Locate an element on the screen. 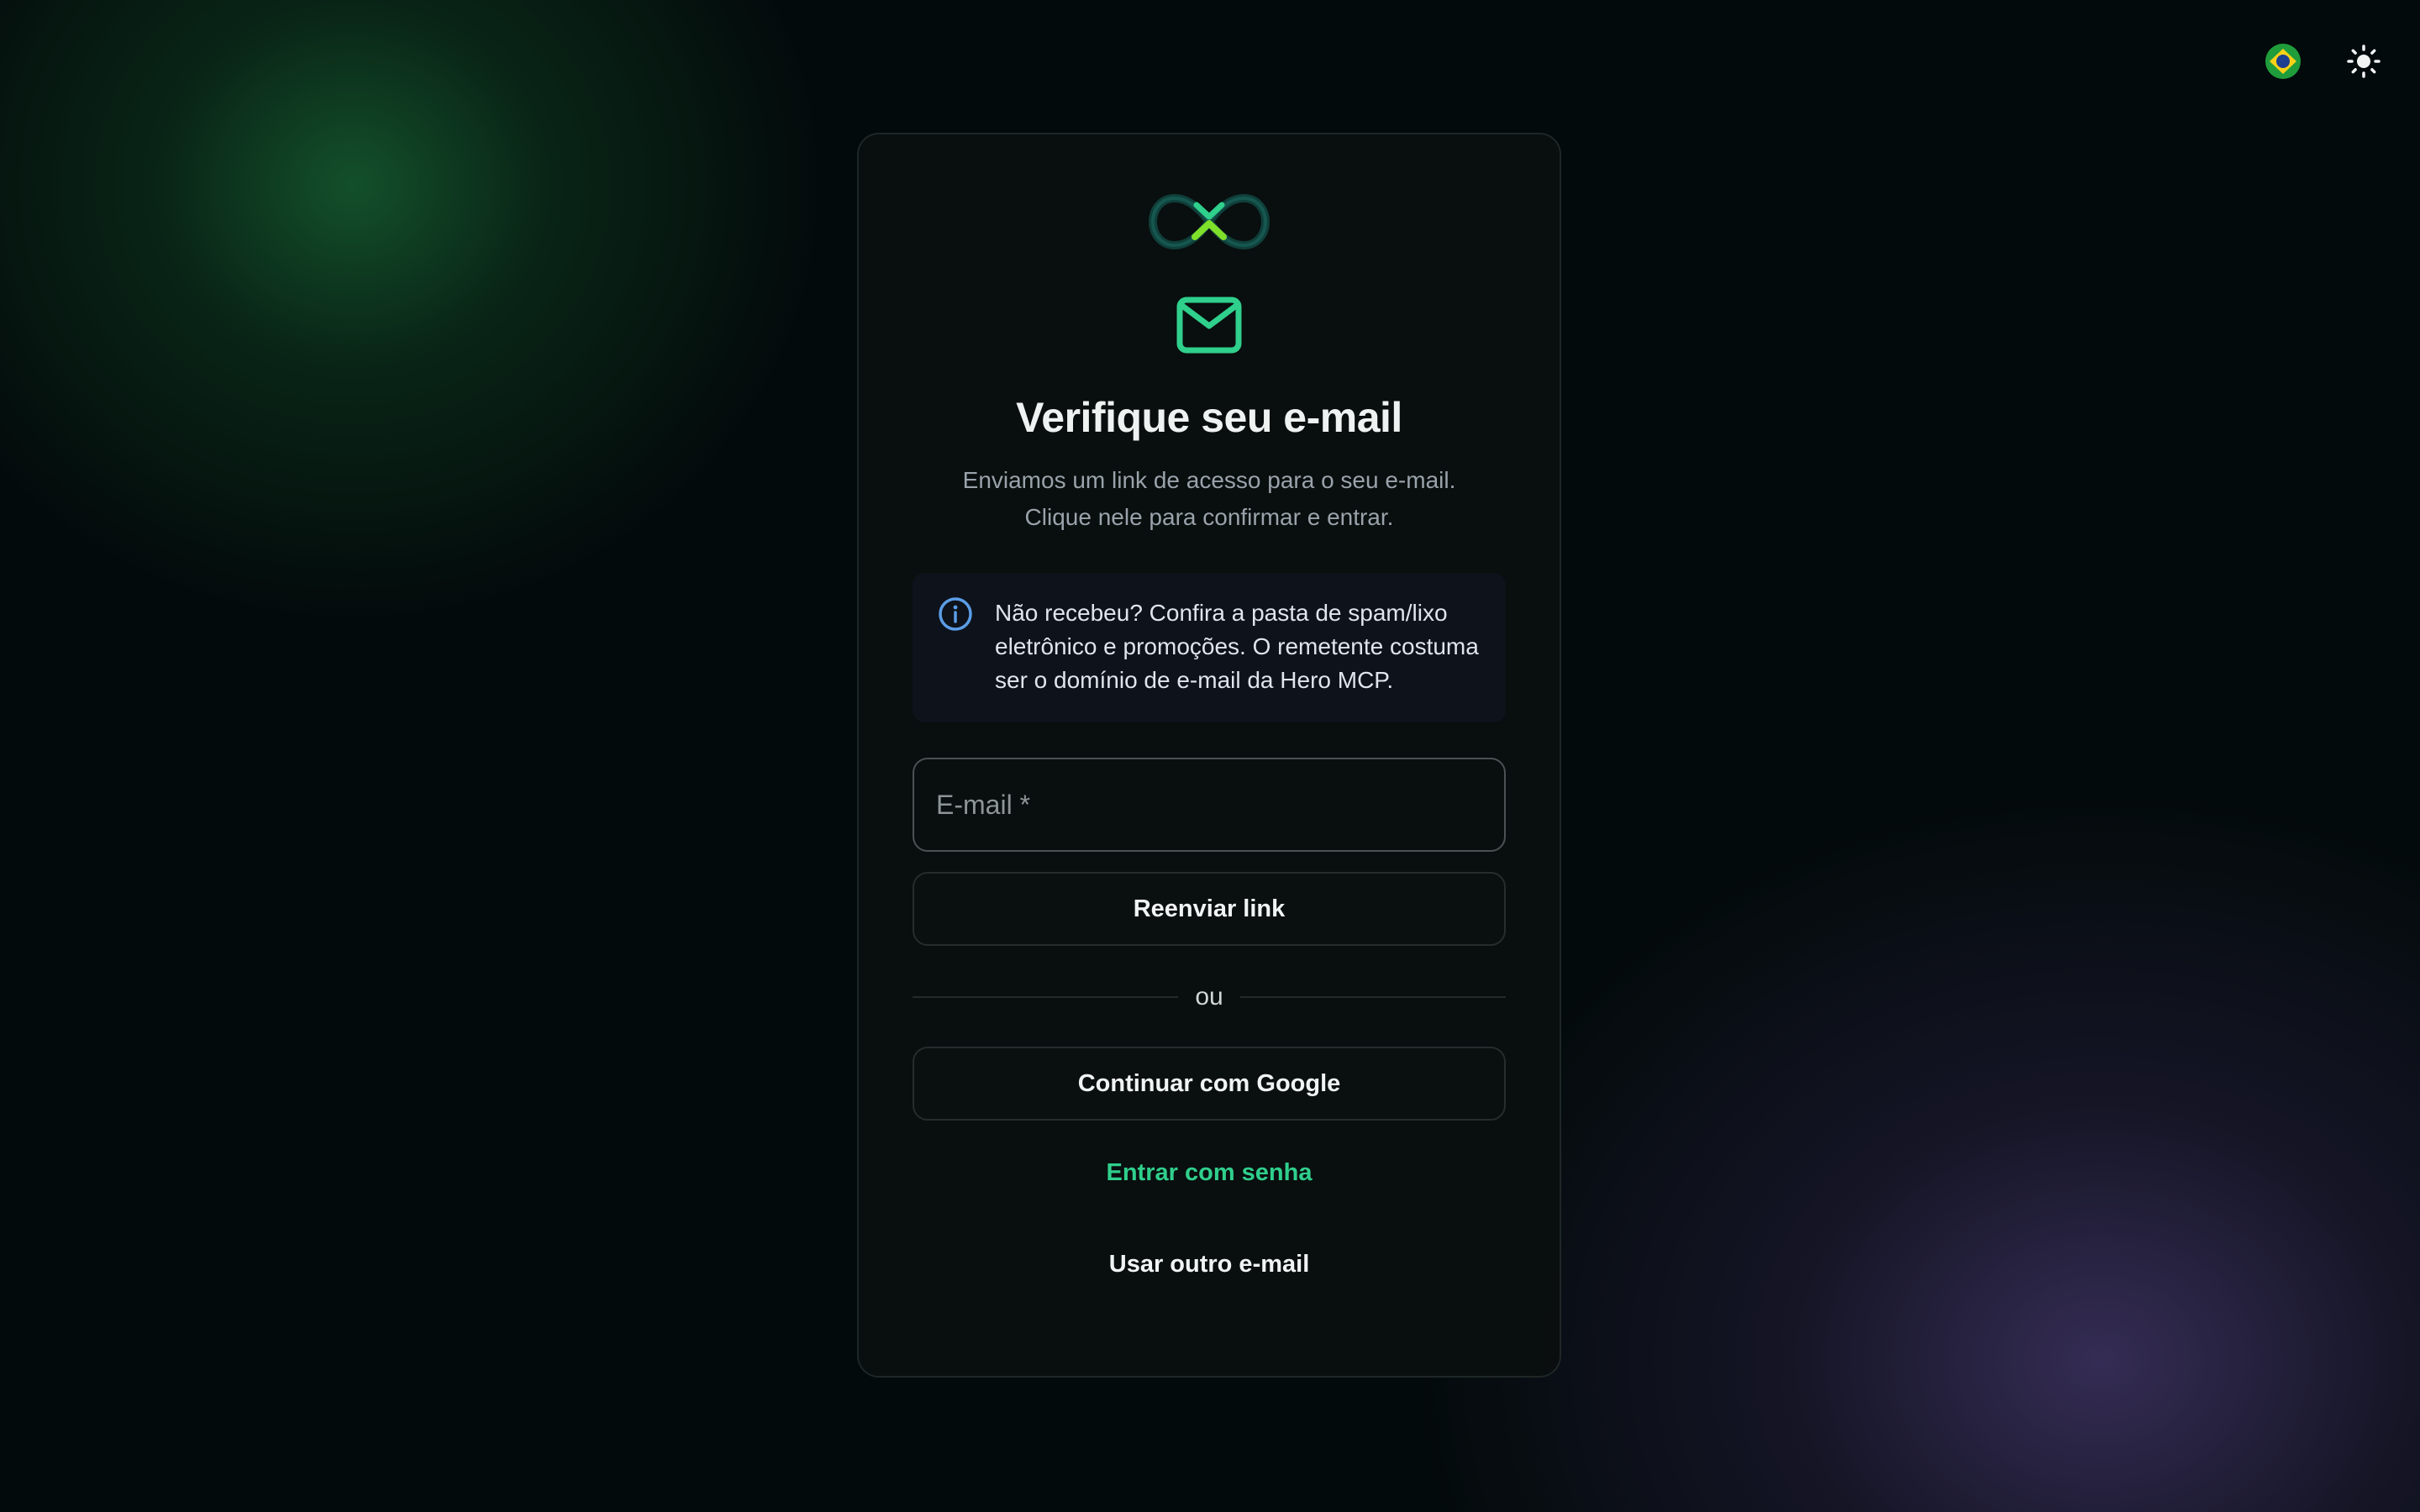 This screenshot has width=2420, height=1512. divider-line-left is located at coordinates (1046, 997).